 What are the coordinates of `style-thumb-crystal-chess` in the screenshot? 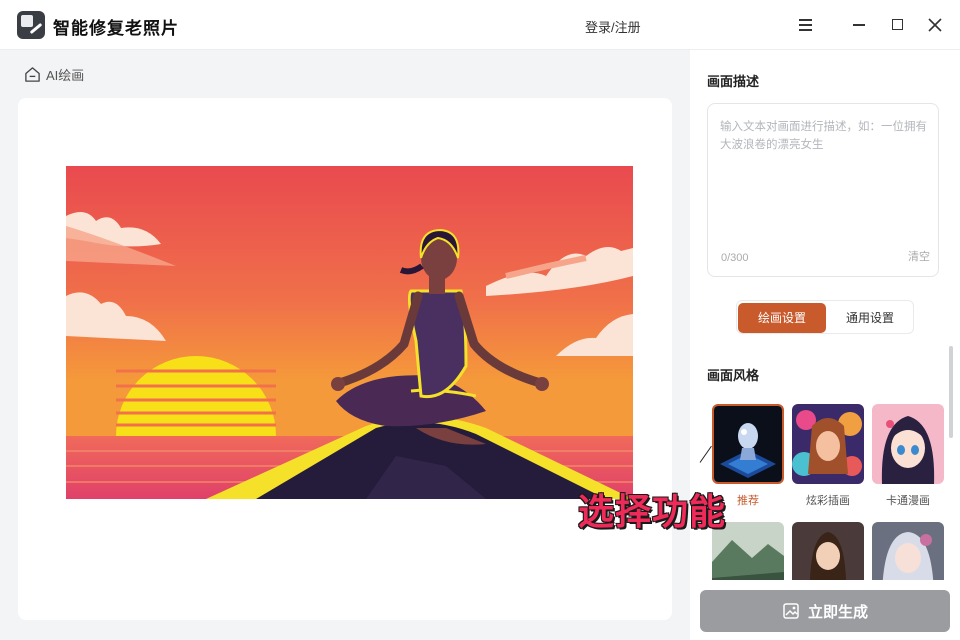 It's located at (748, 444).